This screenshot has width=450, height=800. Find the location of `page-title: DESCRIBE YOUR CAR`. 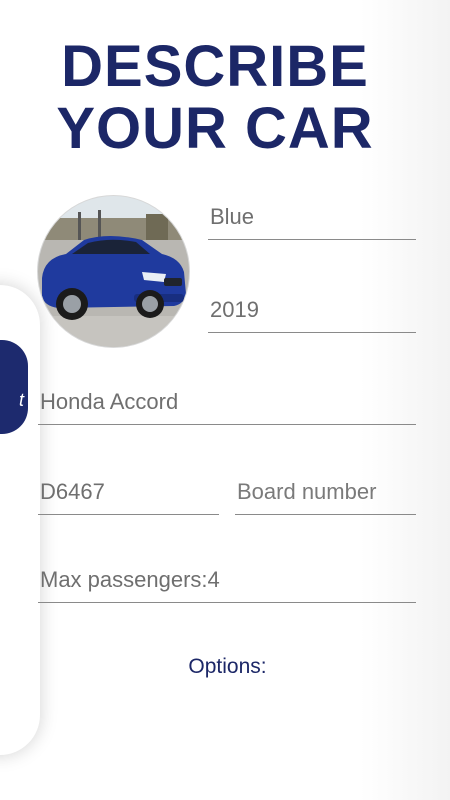

page-title: DESCRIBE YOUR CAR is located at coordinates (215, 98).